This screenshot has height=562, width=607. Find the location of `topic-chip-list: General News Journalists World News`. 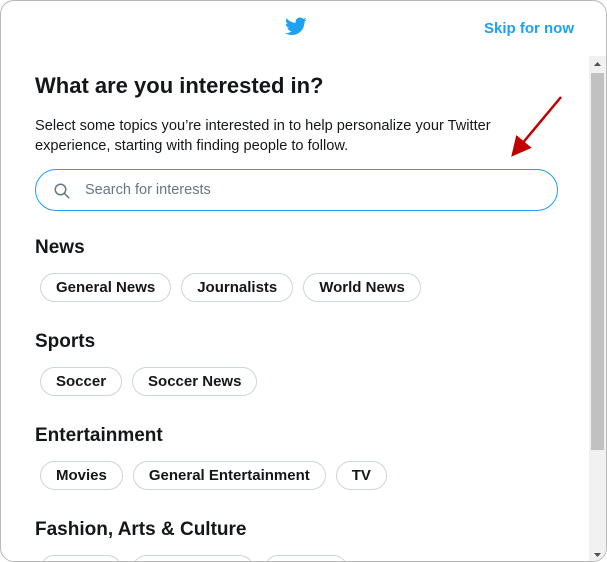

topic-chip-list: General News Journalists World News is located at coordinates (230, 287).